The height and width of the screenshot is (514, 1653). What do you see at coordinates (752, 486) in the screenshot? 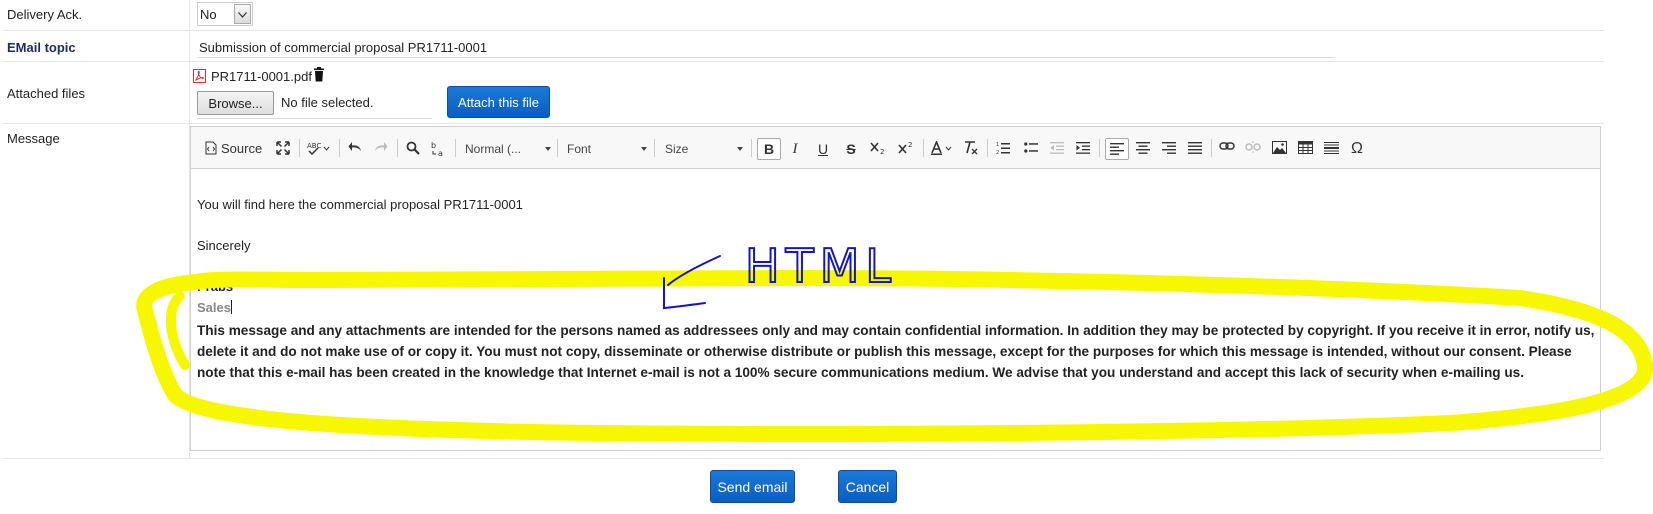
I see `send-email-button: Send email` at bounding box center [752, 486].